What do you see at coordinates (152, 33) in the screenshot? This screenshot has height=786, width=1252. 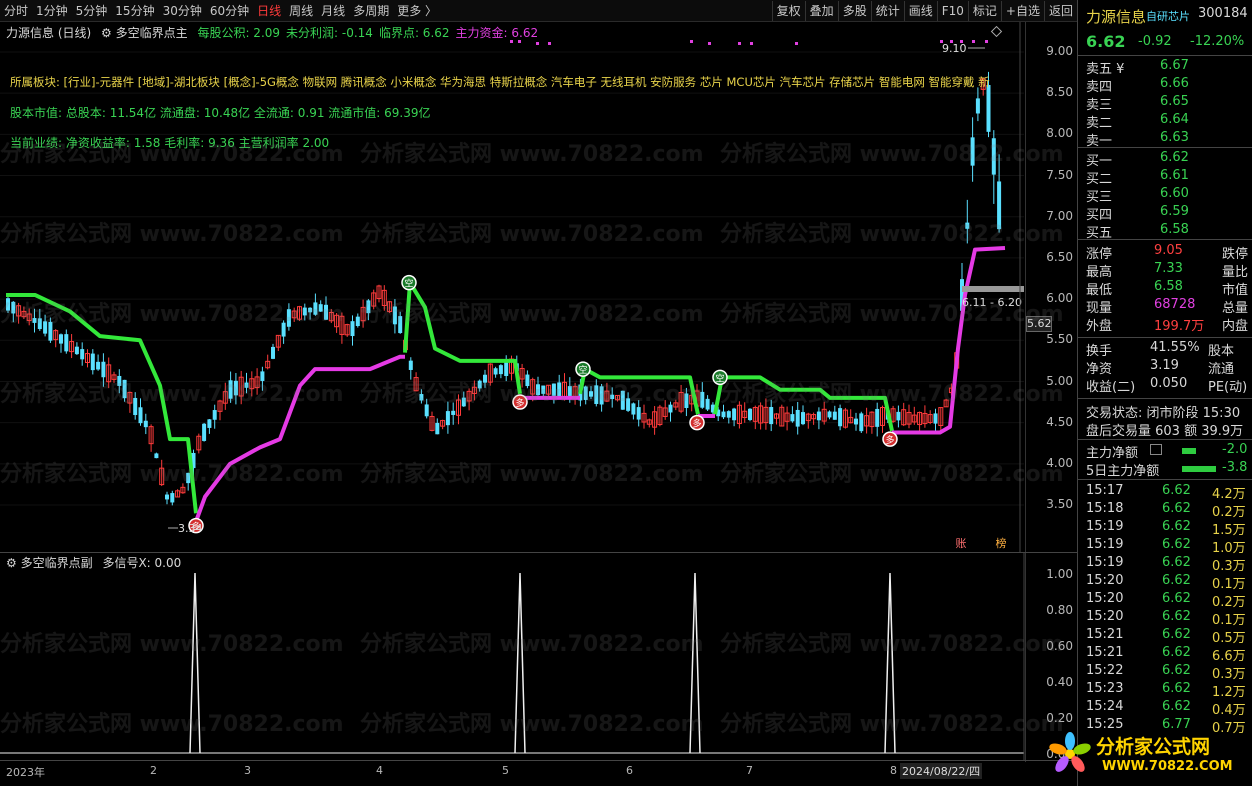 I see `indicator-name: 多空临界点主` at bounding box center [152, 33].